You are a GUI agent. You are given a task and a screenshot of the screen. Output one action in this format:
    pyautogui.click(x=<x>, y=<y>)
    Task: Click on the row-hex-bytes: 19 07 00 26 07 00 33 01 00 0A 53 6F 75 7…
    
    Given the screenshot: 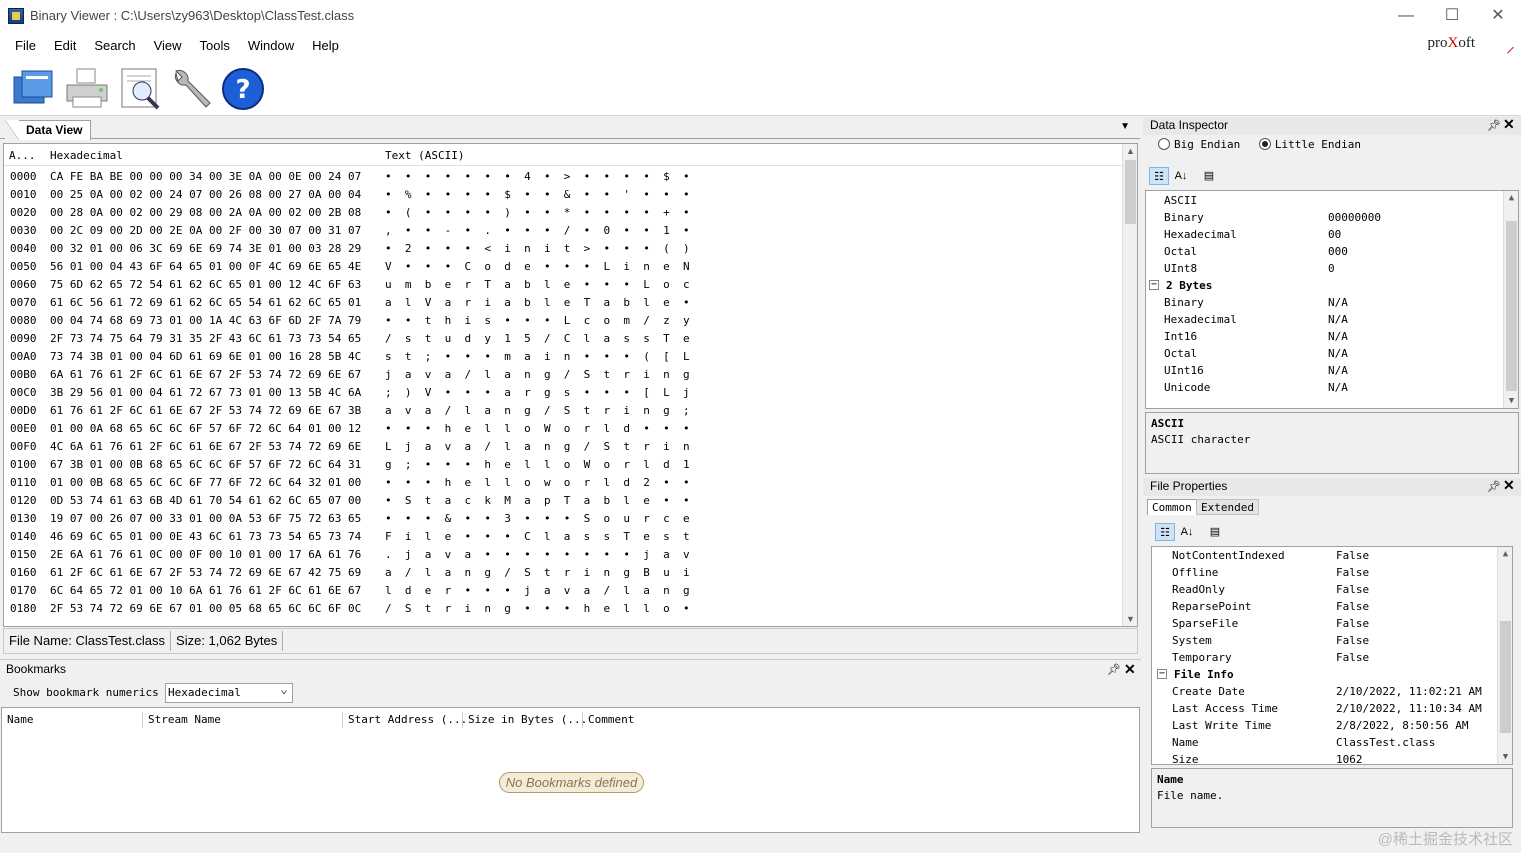 What is the action you would take?
    pyautogui.click(x=205, y=519)
    